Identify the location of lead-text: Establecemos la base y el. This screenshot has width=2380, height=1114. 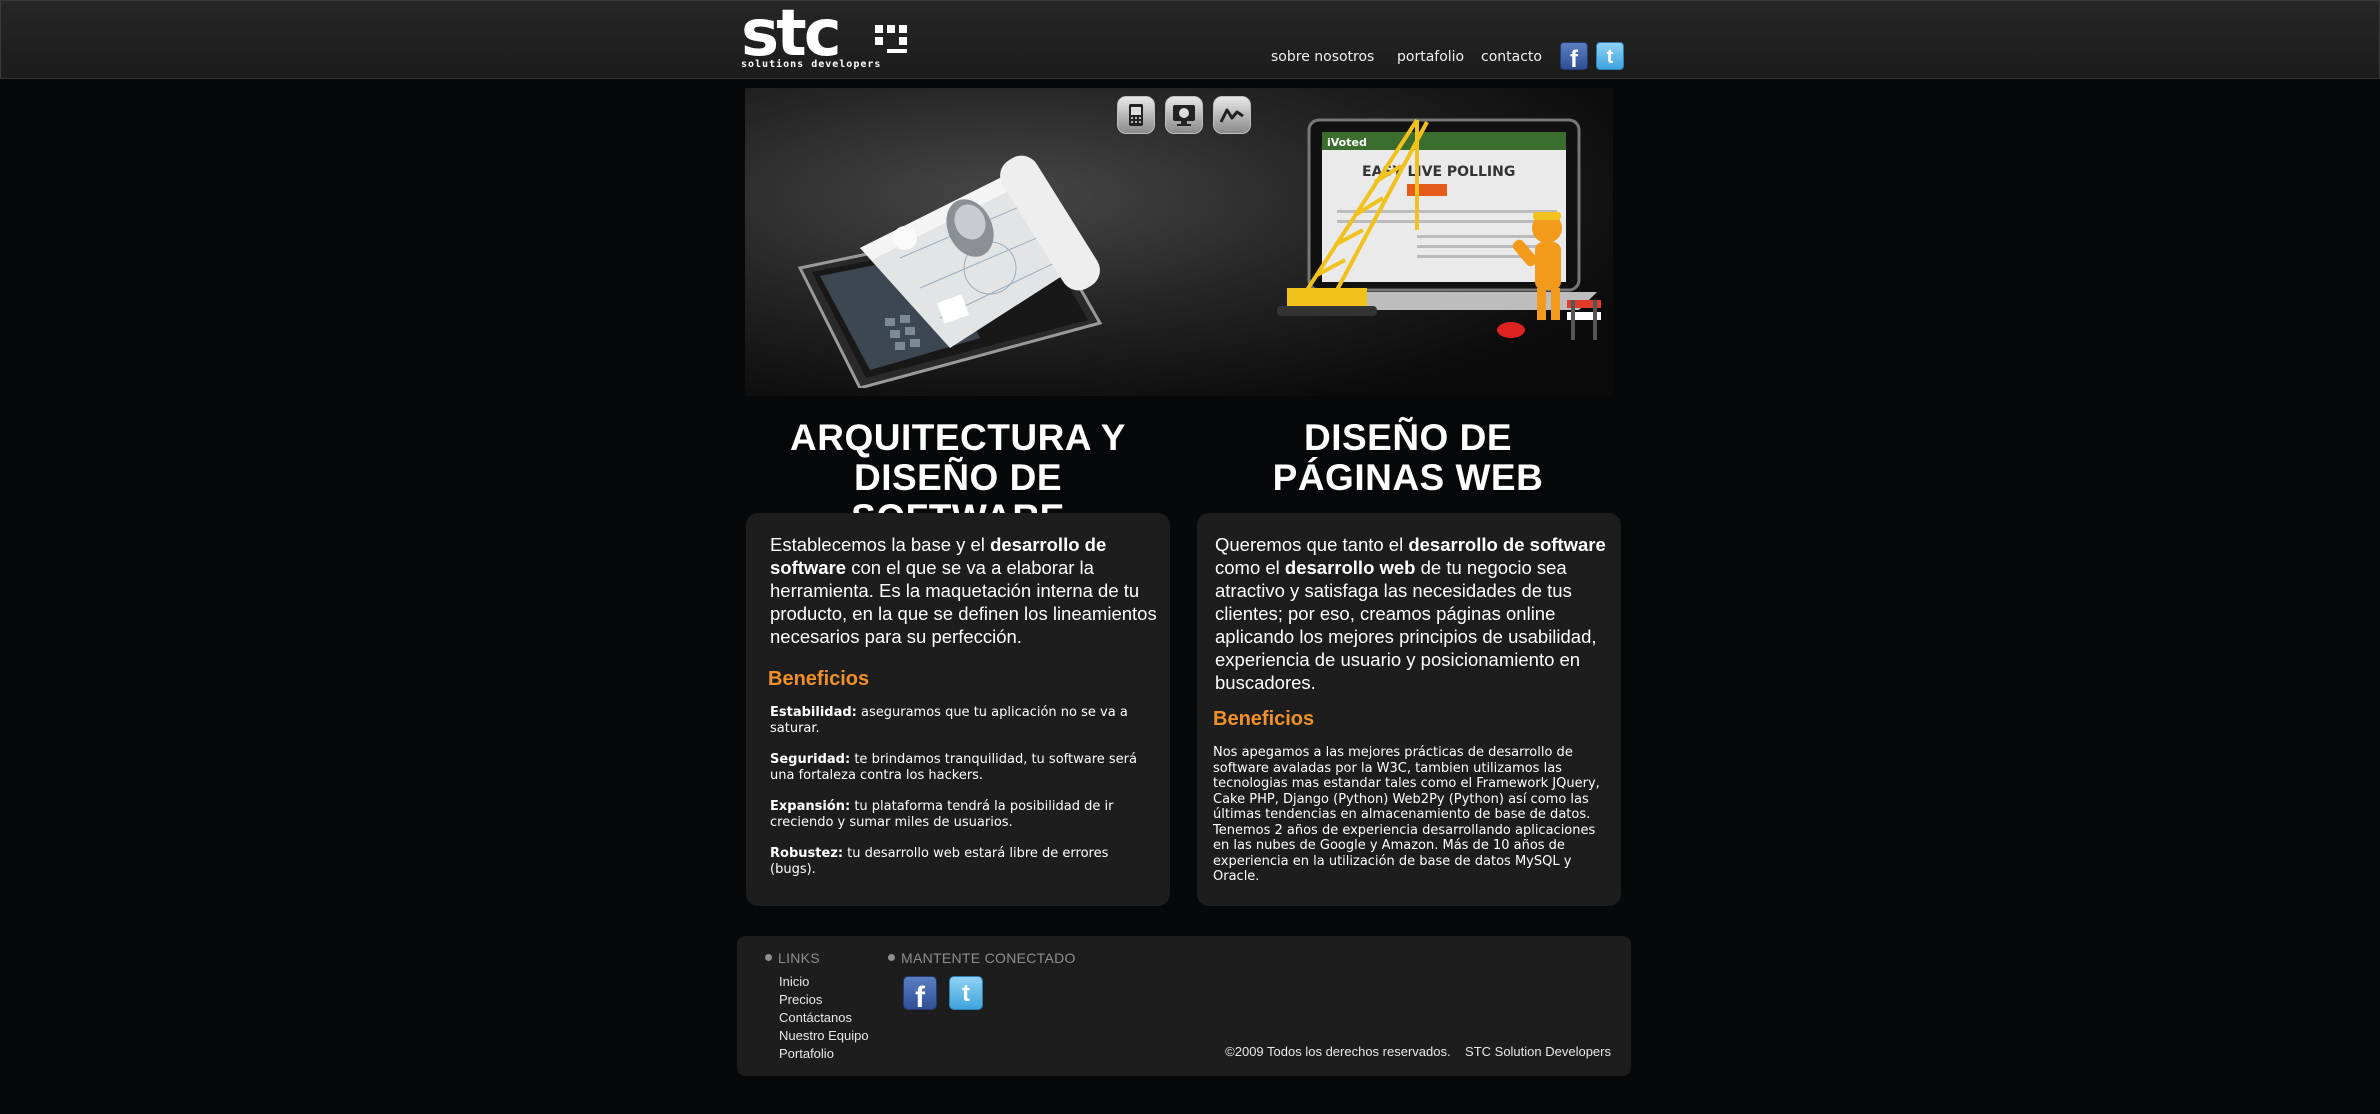
(880, 544).